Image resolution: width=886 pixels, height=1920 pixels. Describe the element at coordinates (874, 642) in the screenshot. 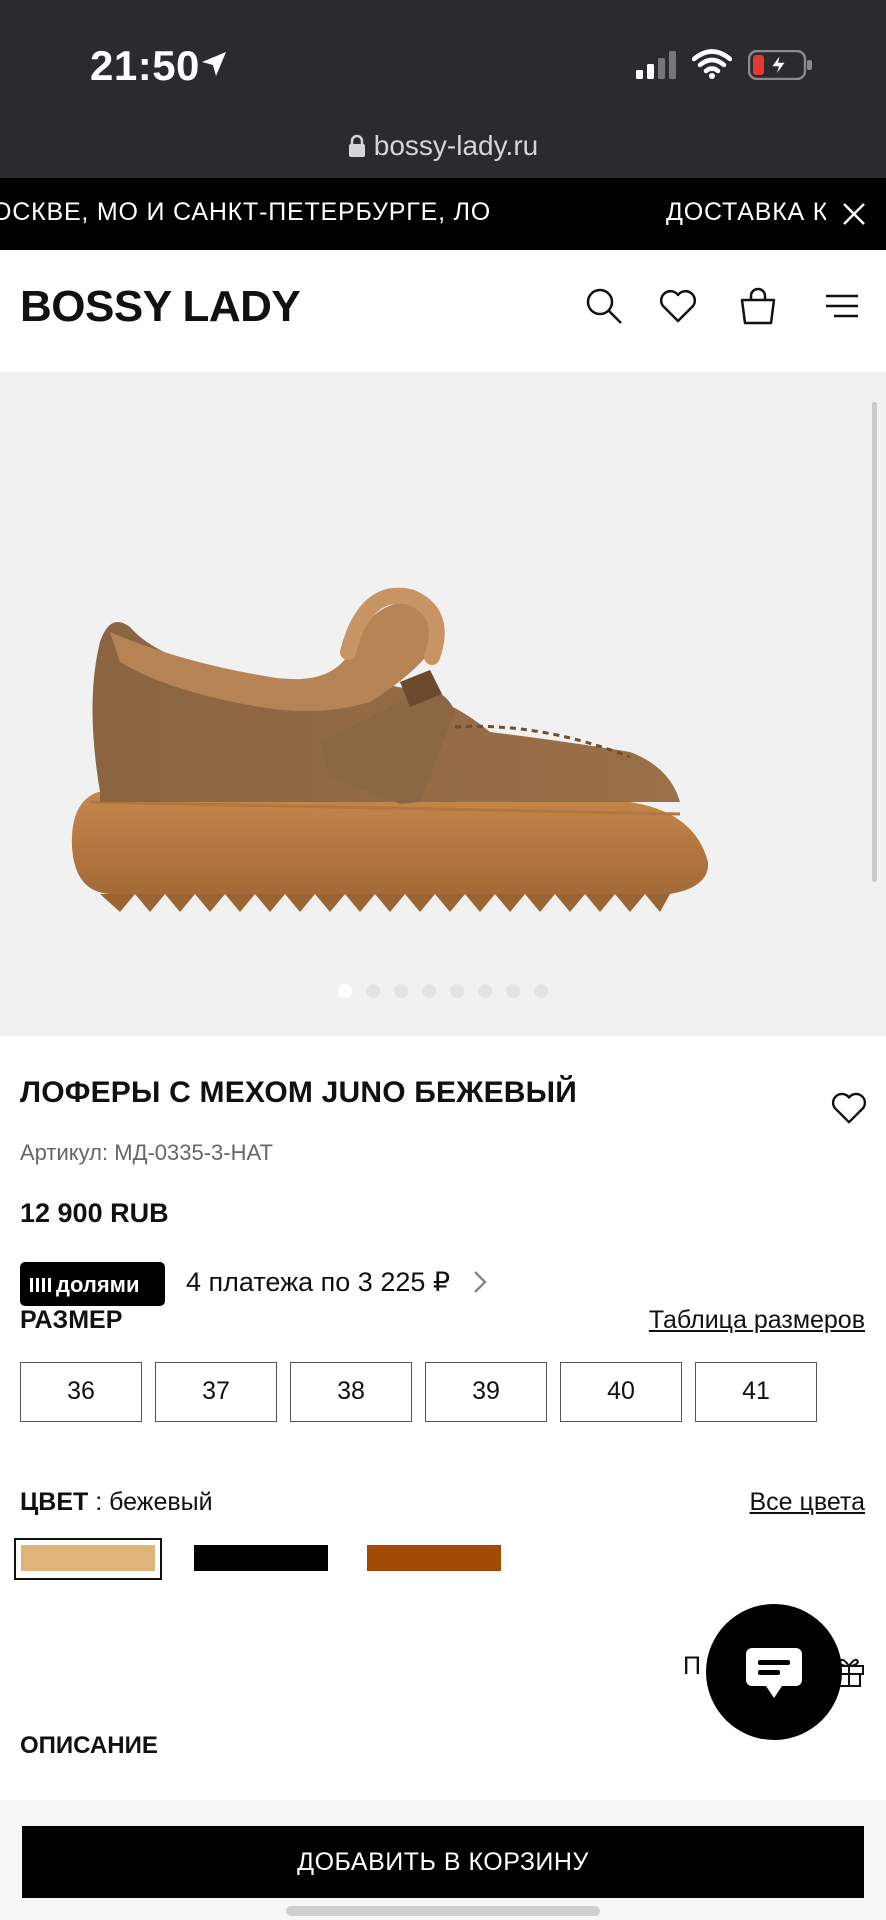

I see `gallery-scrollbar` at that location.